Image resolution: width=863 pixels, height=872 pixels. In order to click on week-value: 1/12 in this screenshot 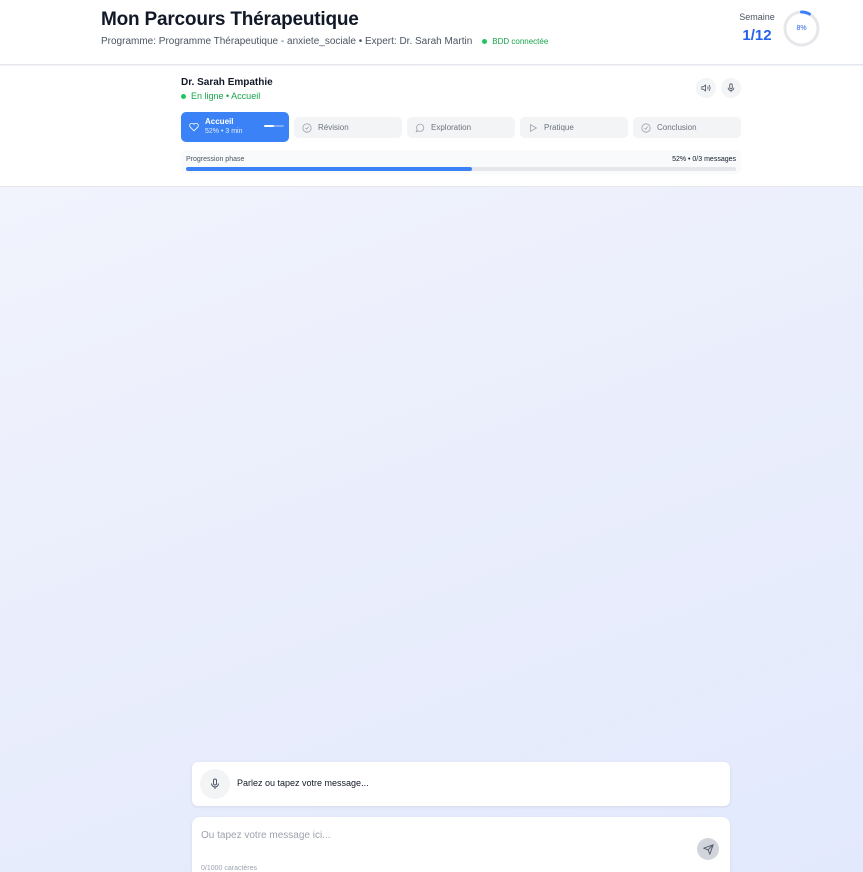, I will do `click(757, 35)`.